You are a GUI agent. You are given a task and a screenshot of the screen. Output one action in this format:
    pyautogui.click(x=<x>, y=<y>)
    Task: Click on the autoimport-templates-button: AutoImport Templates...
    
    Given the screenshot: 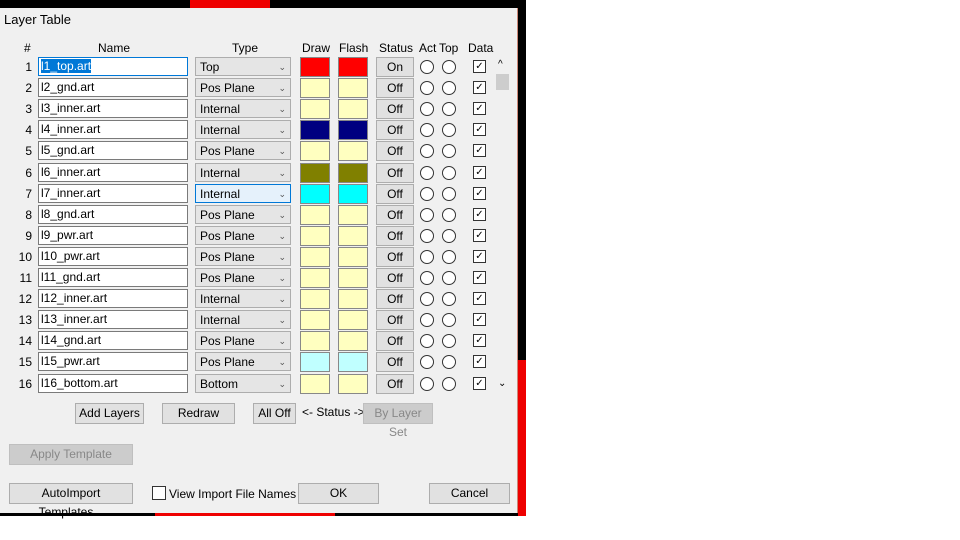 What is the action you would take?
    pyautogui.click(x=71, y=501)
    